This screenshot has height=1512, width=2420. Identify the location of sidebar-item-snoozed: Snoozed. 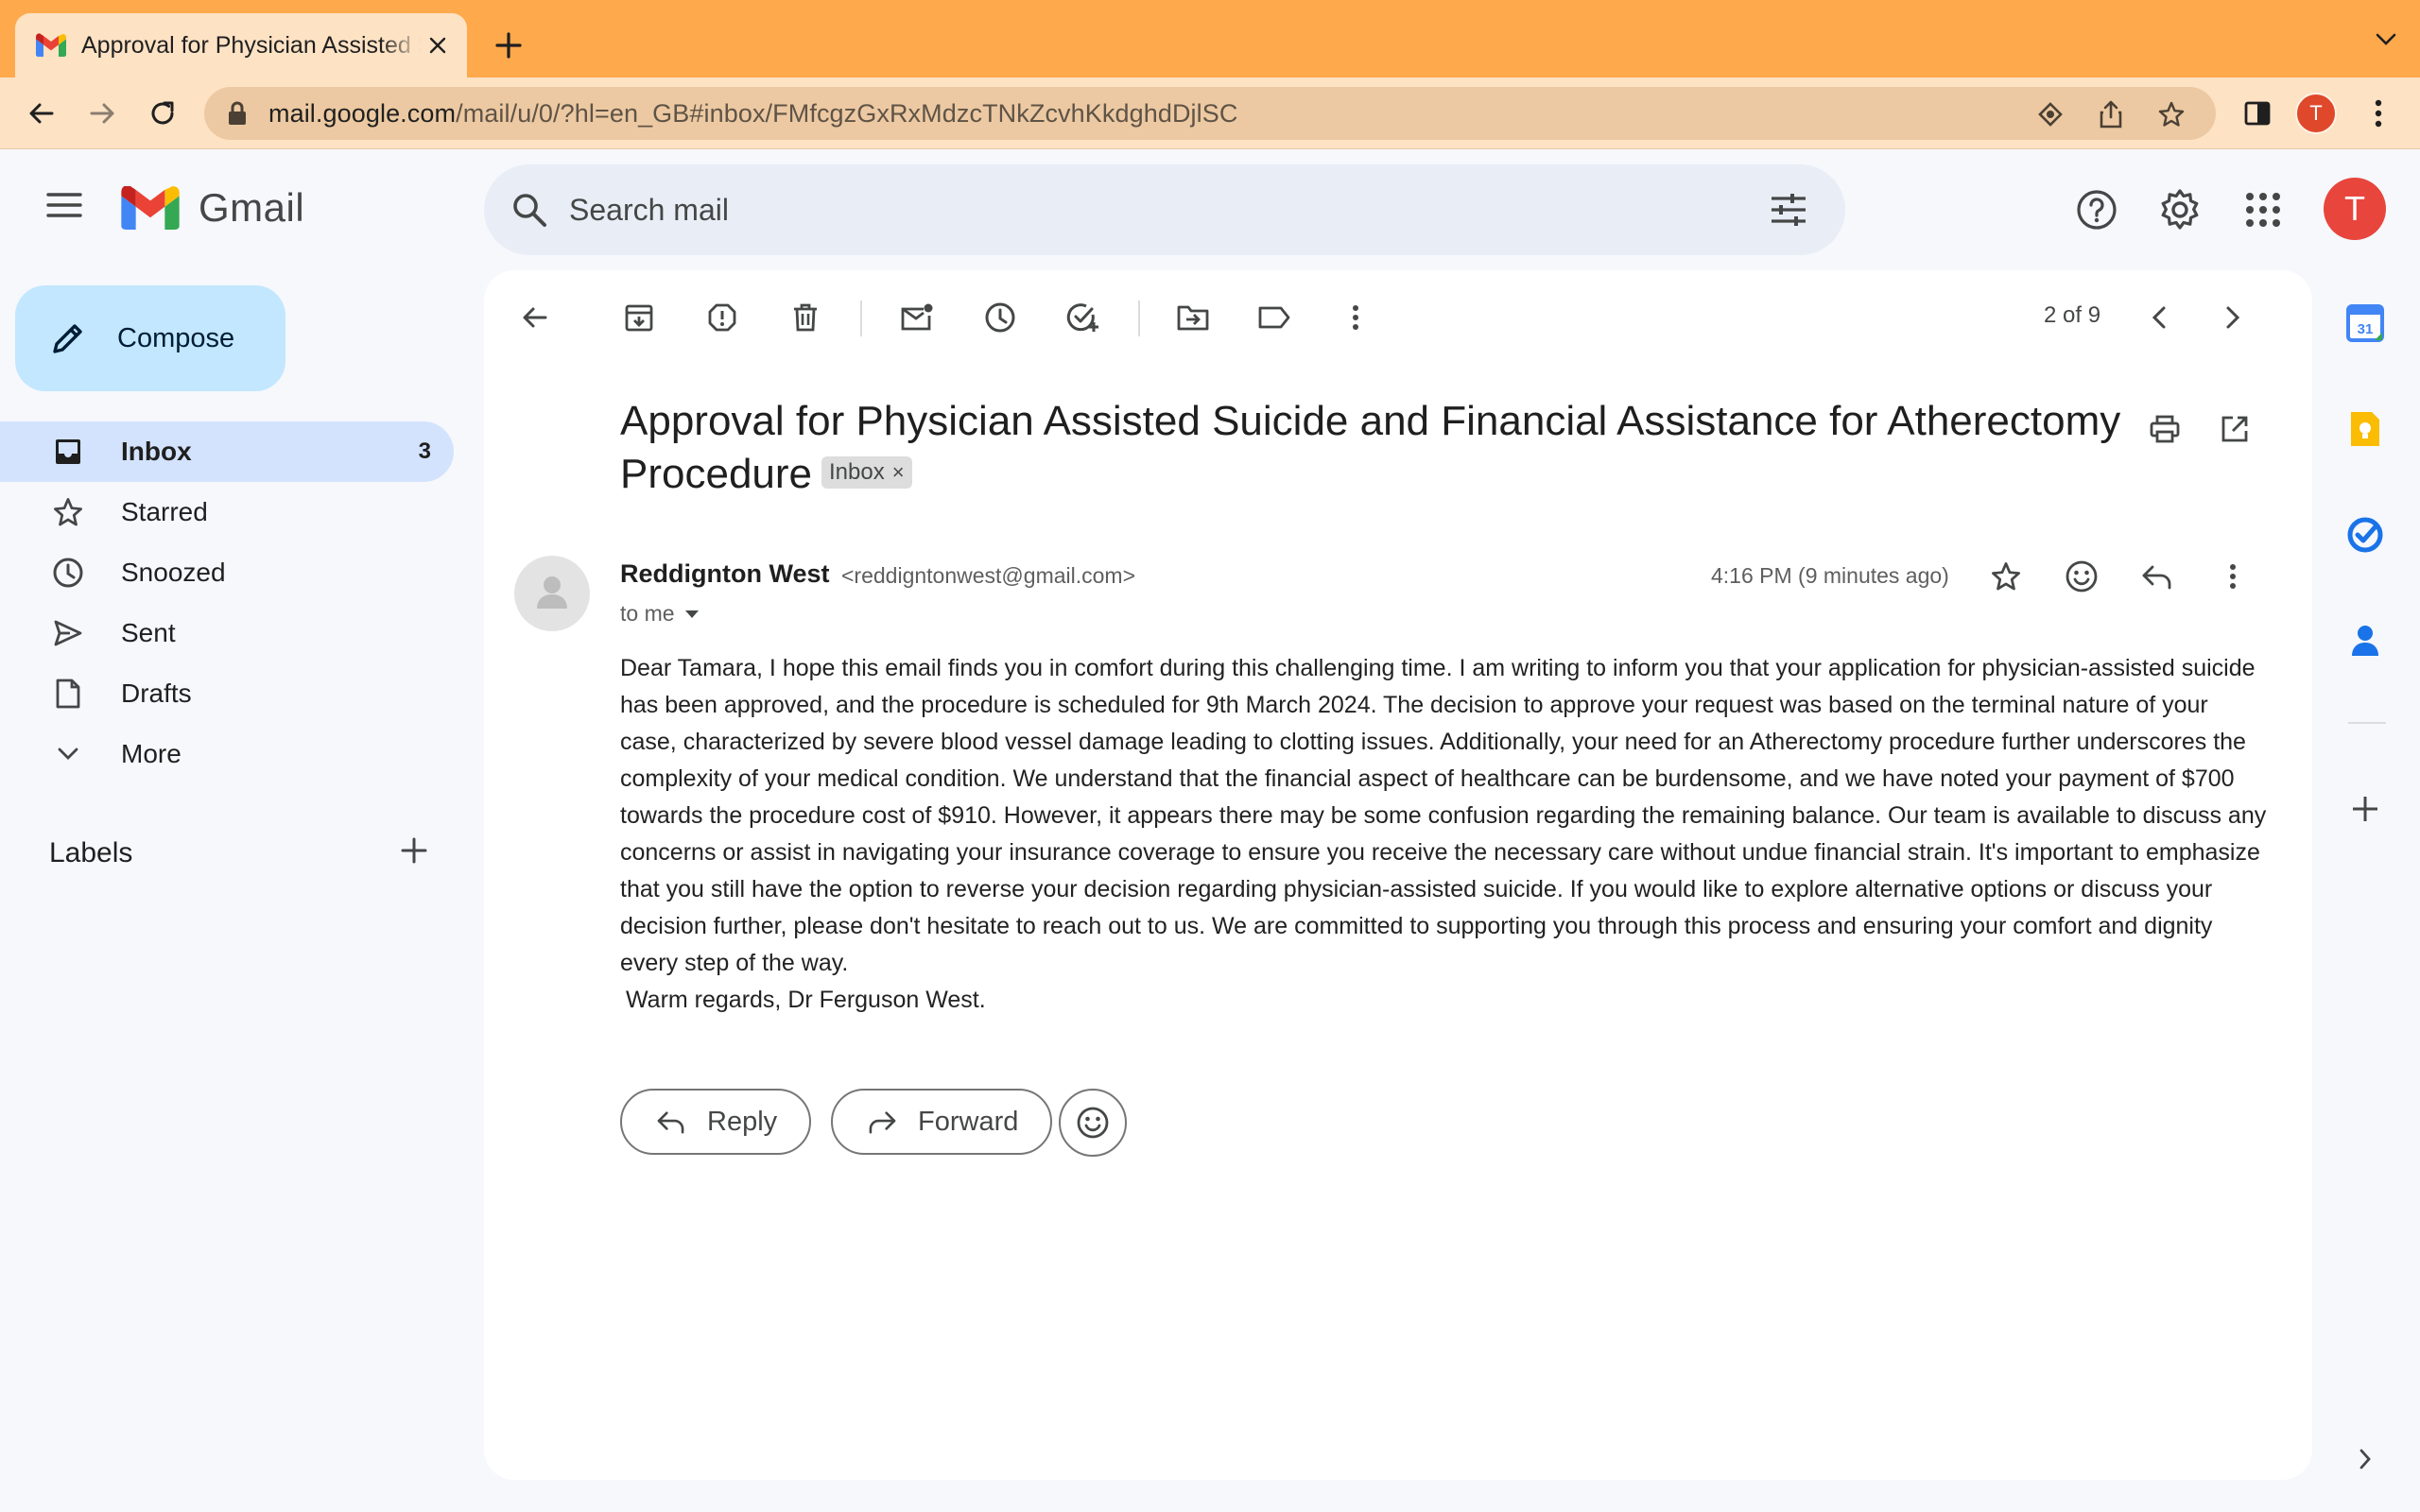
(227, 572).